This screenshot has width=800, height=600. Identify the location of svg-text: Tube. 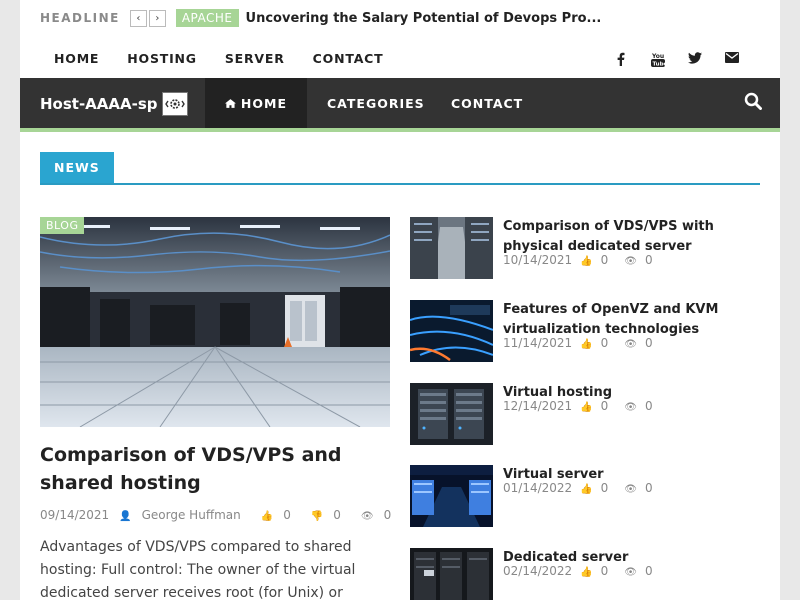
(658, 65).